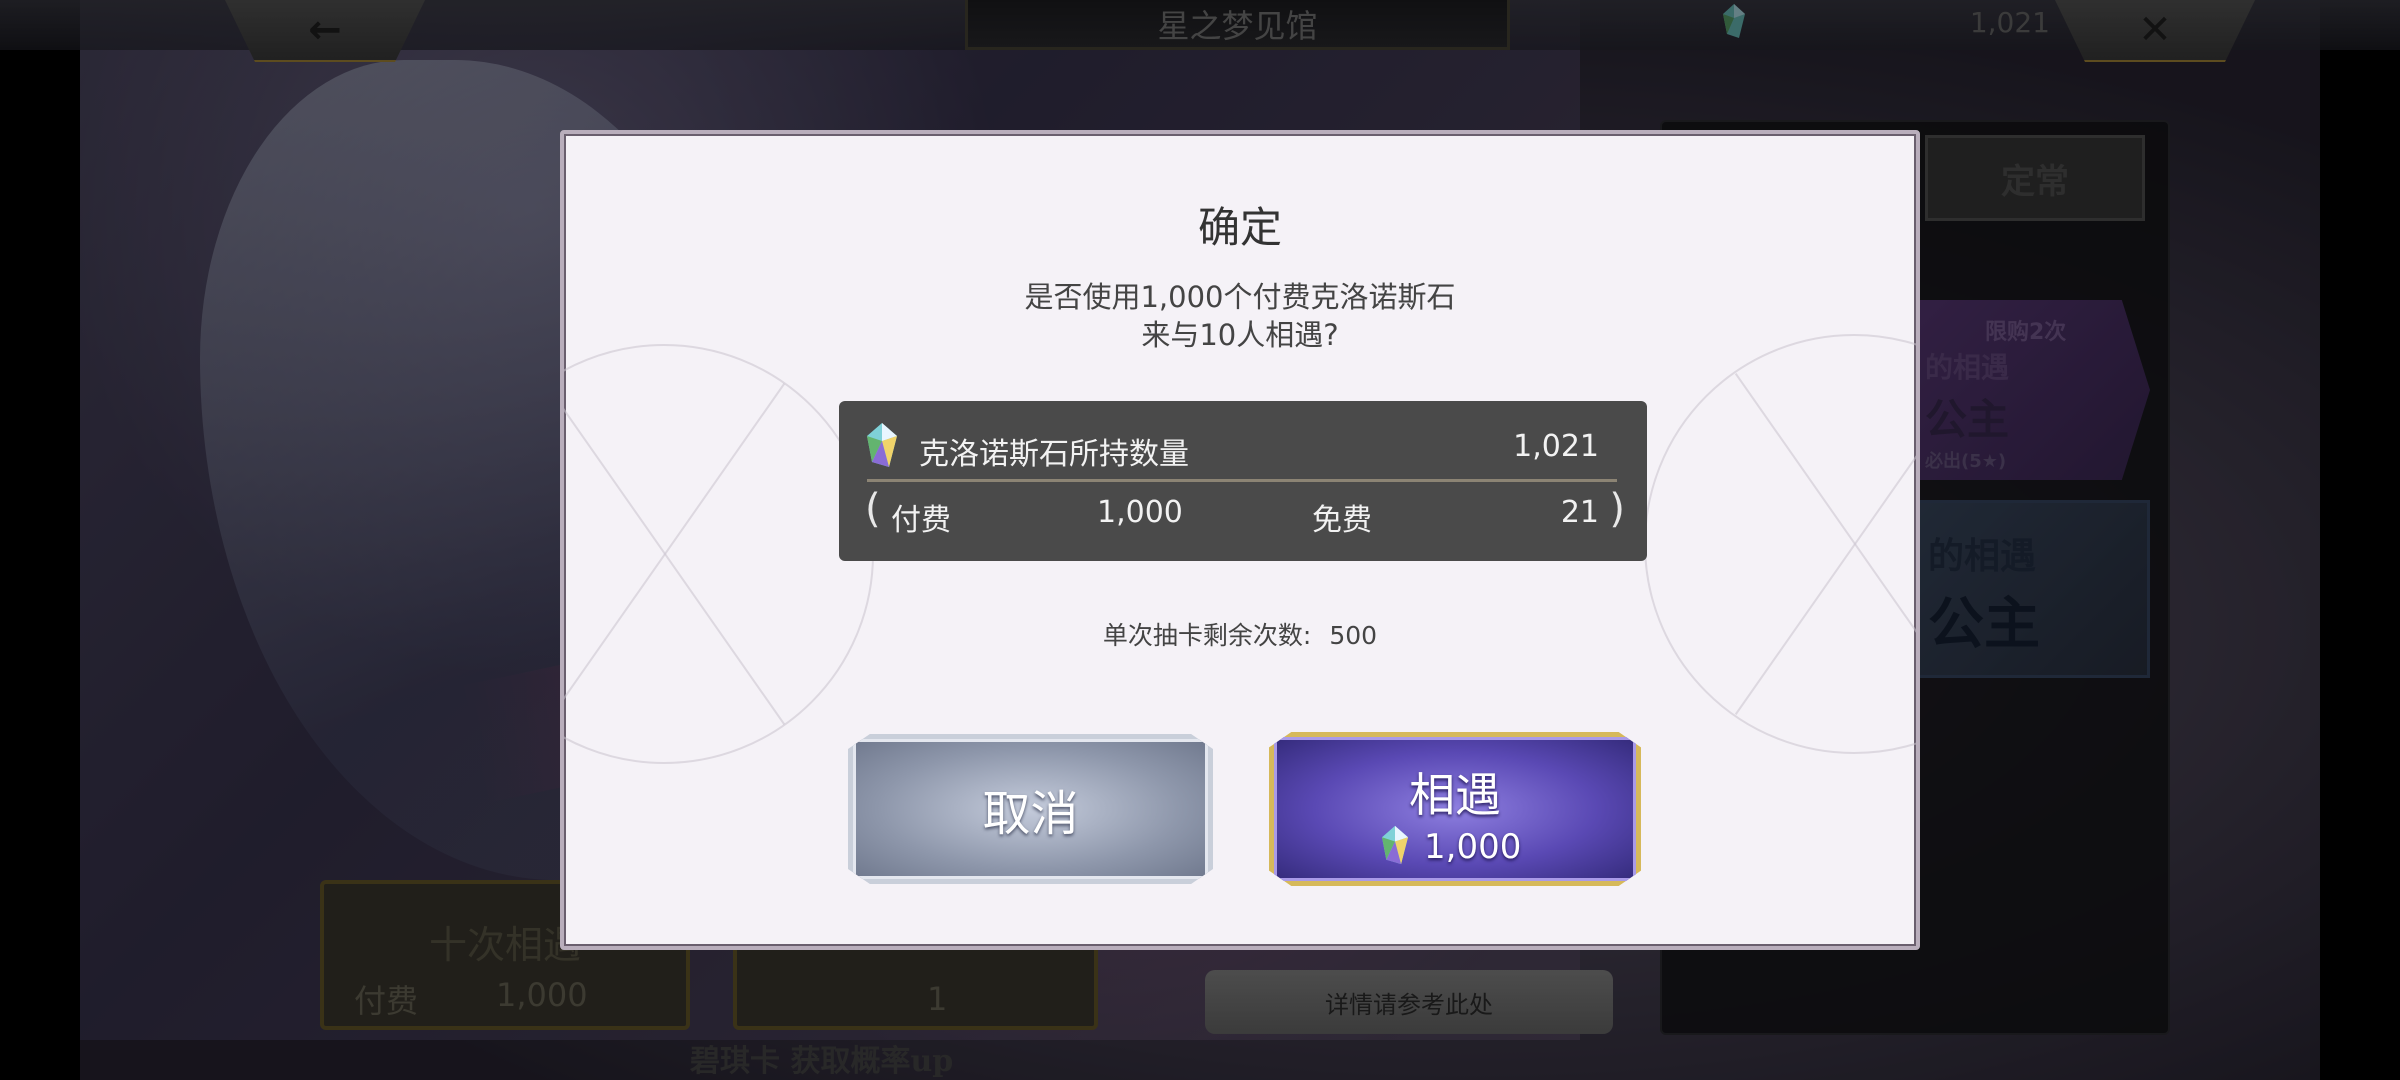 This screenshot has width=2400, height=1080. I want to click on paren-close: ), so click(1617, 509).